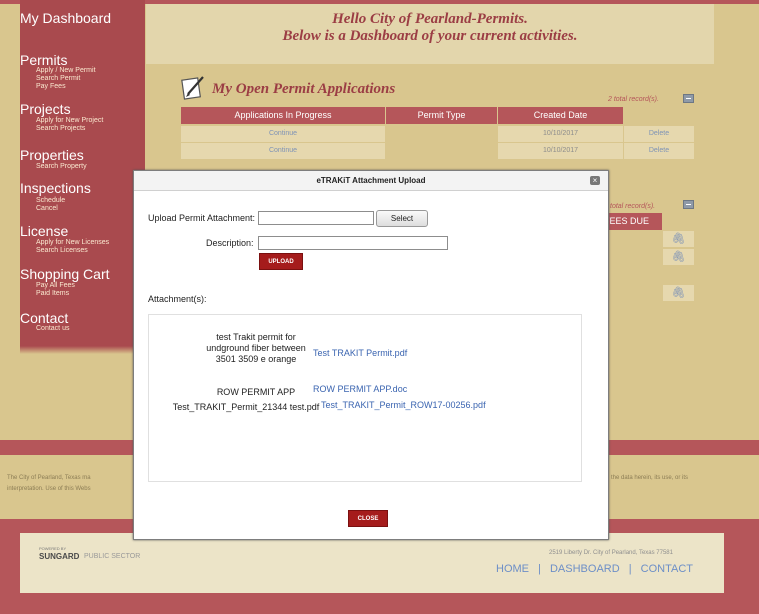 This screenshot has height=614, width=759. I want to click on footer-contact-link: CONTACT, so click(667, 569).